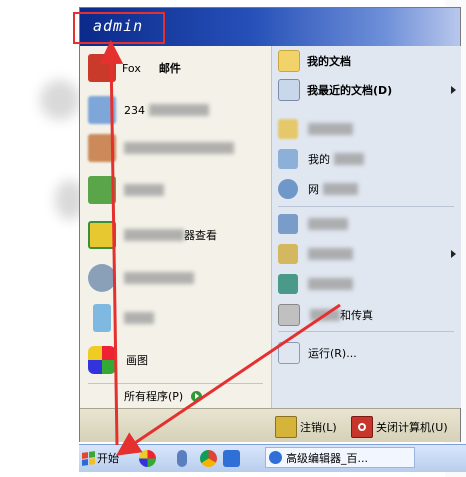  I want to click on paint-label: 画图, so click(137, 360).